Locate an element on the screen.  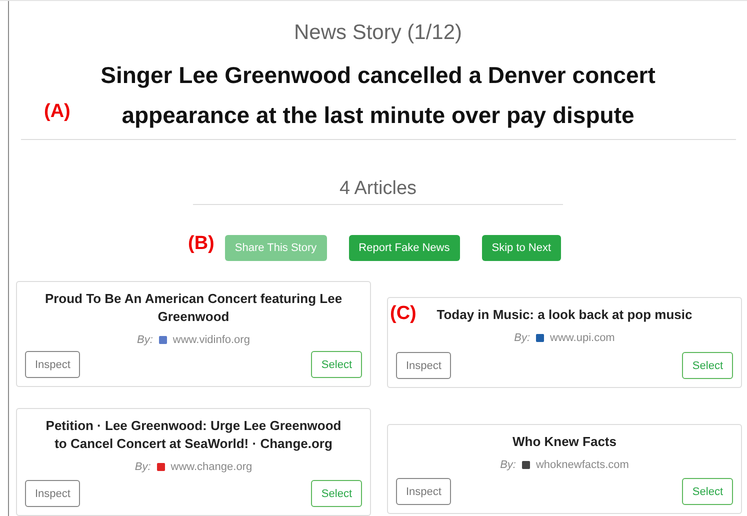
action-button: Report Fake News is located at coordinates (404, 248).